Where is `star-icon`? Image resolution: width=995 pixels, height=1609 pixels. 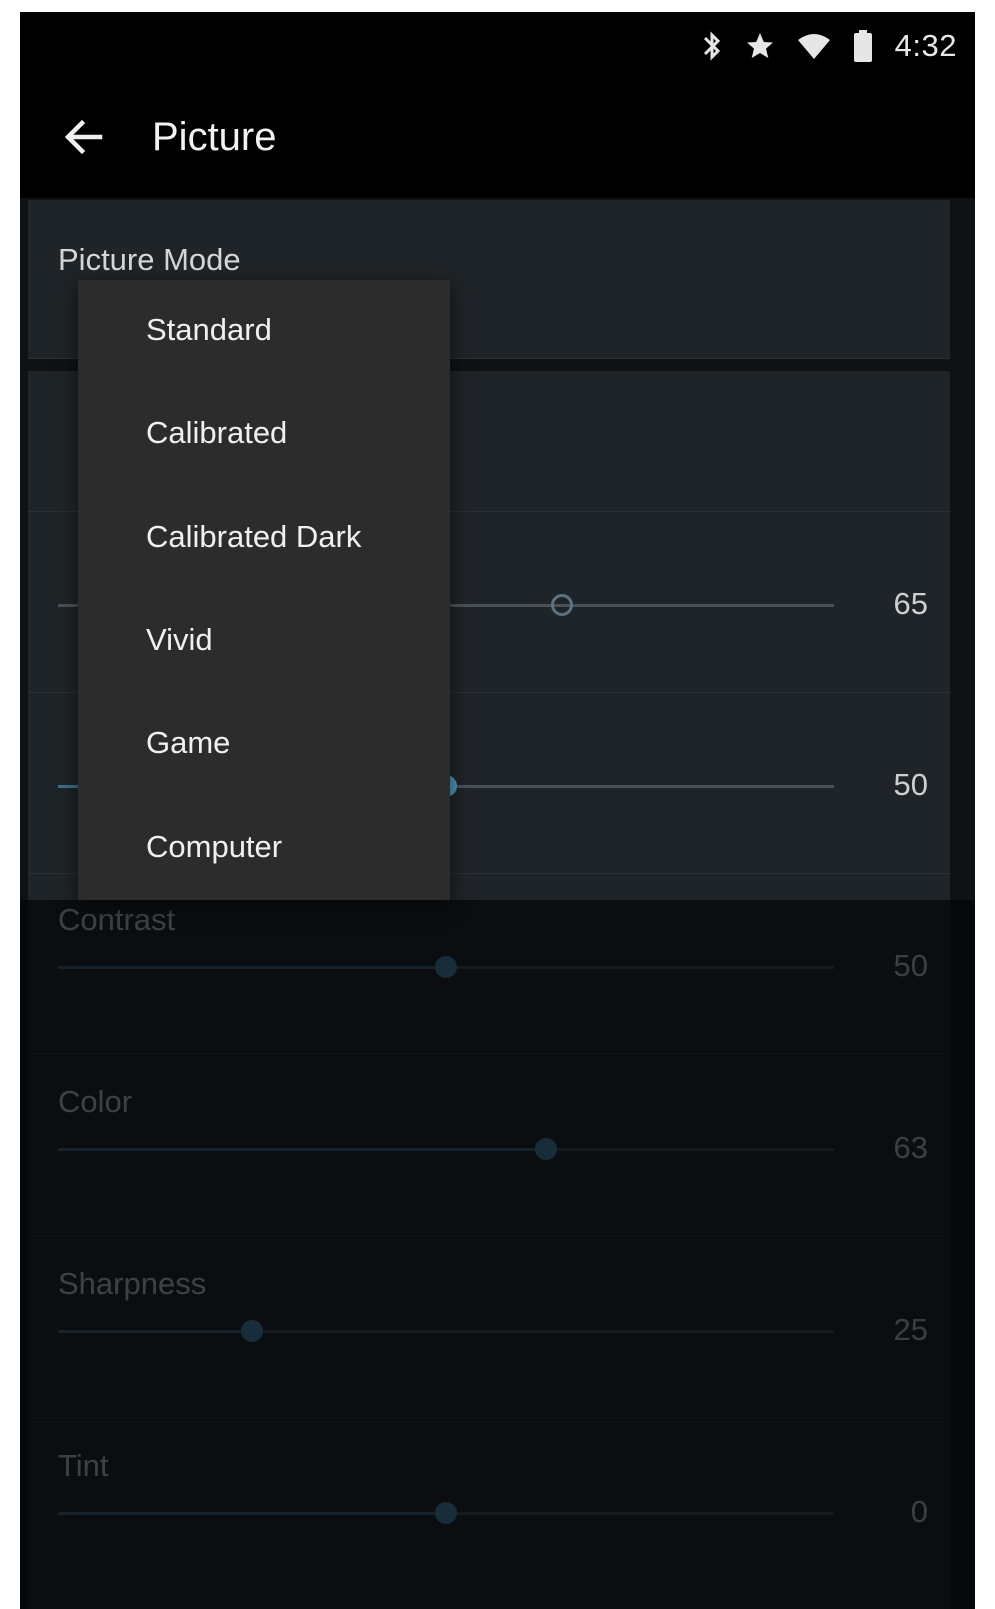
star-icon is located at coordinates (760, 46).